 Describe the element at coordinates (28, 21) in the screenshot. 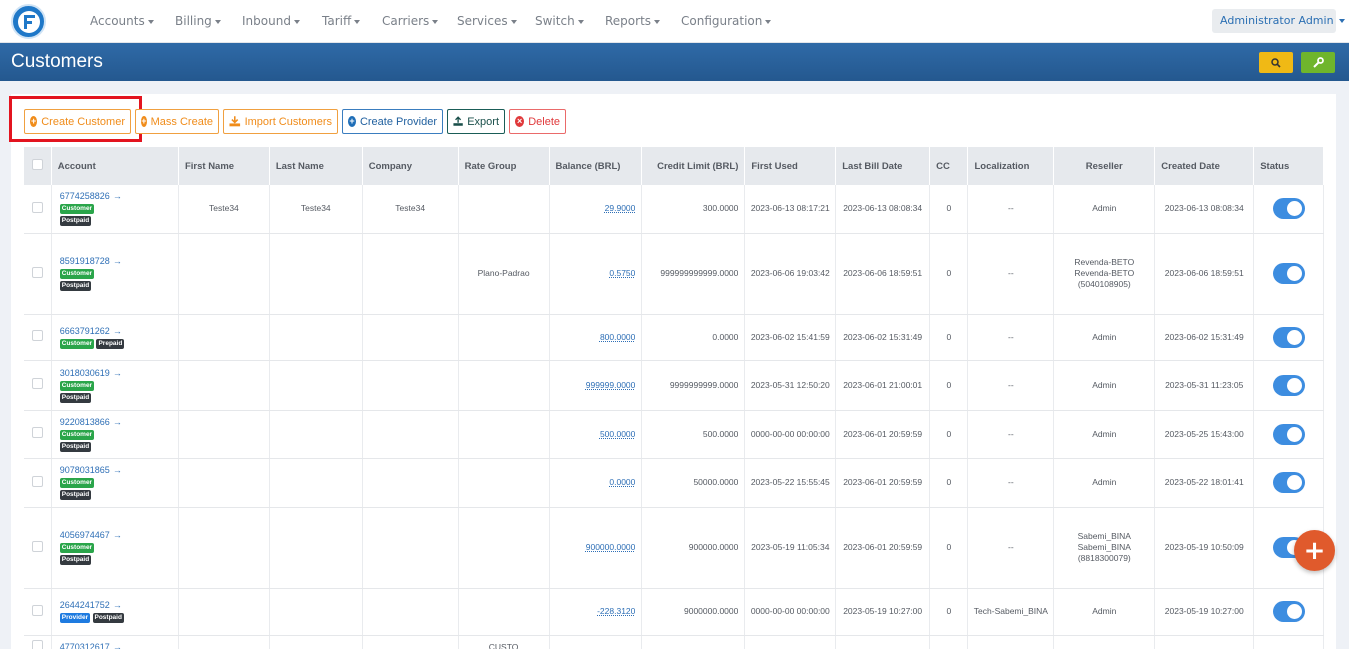

I see `app-logo` at that location.